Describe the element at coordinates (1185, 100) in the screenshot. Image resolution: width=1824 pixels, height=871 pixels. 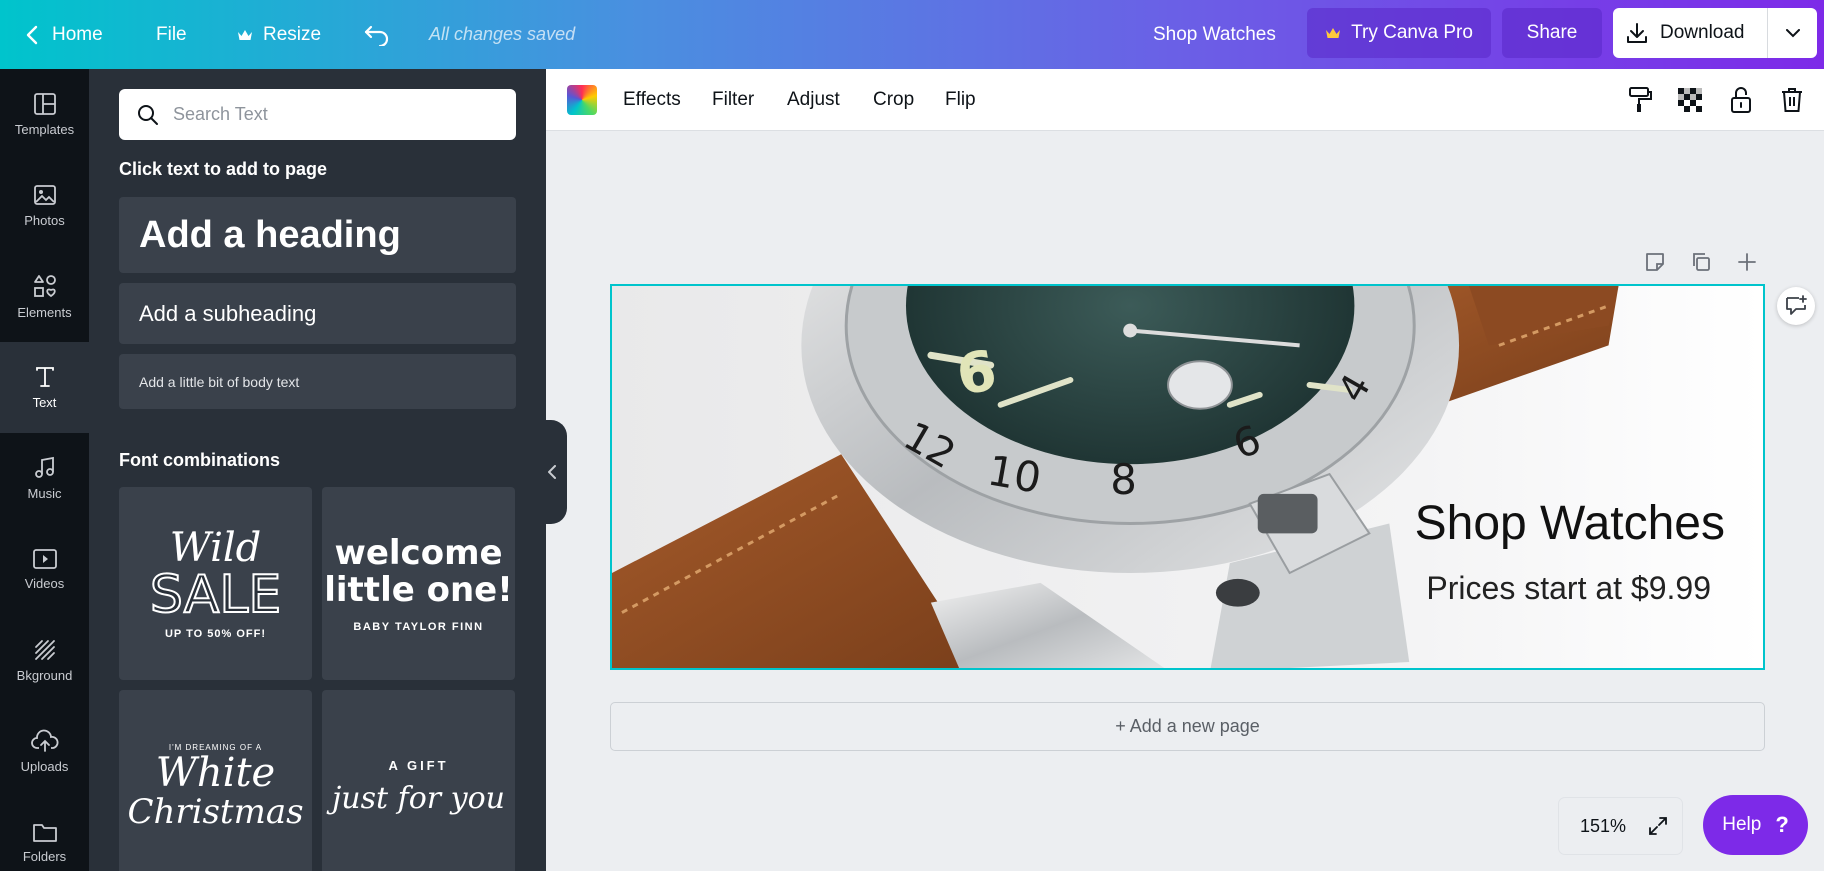
I see `image-edit-toolbar: Effects Filter Adjust Crop Flip` at that location.